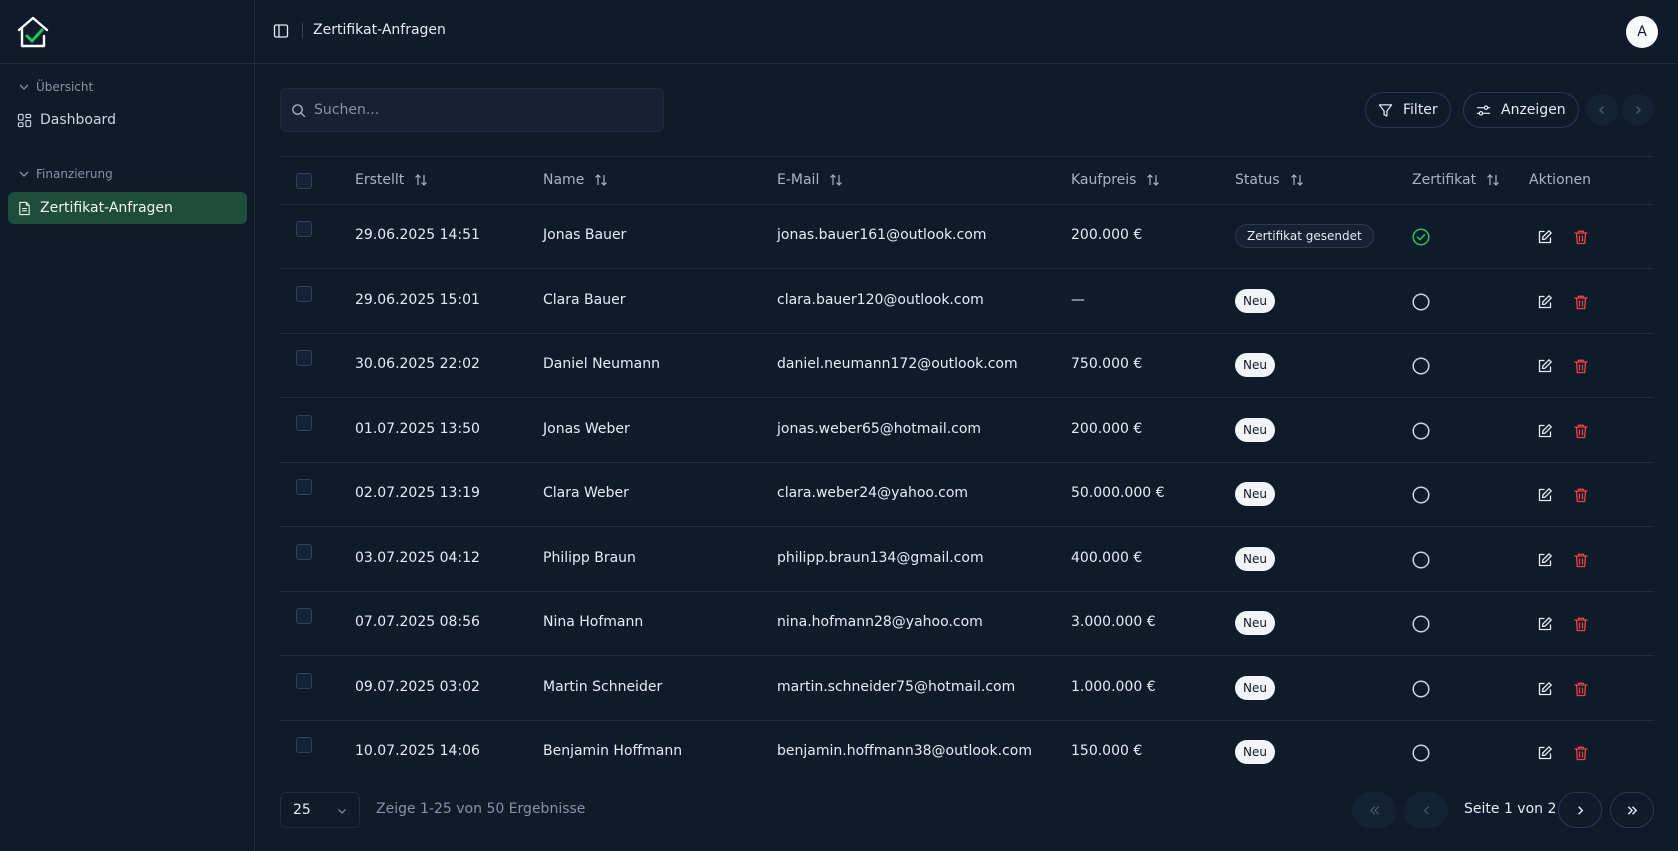  I want to click on previous-page-button, so click(1426, 810).